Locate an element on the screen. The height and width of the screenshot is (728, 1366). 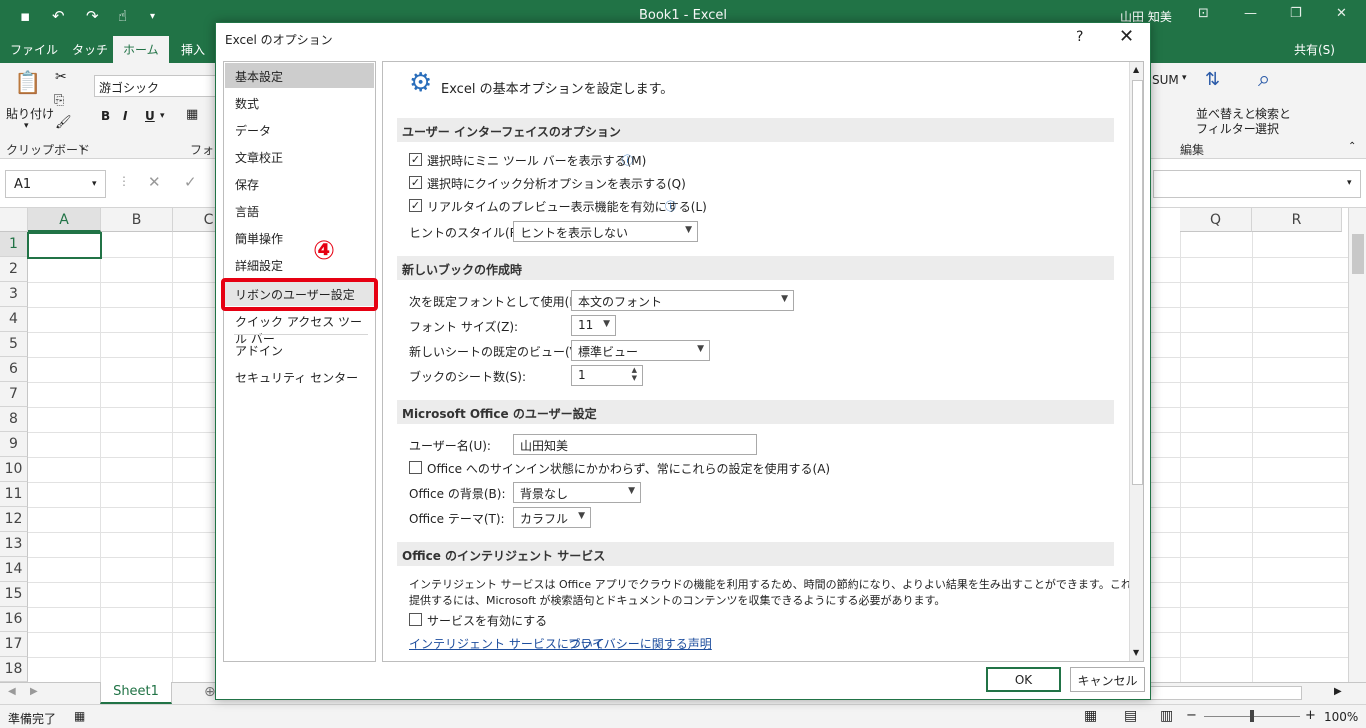
zoom-in-icon: + is located at coordinates (1310, 715).